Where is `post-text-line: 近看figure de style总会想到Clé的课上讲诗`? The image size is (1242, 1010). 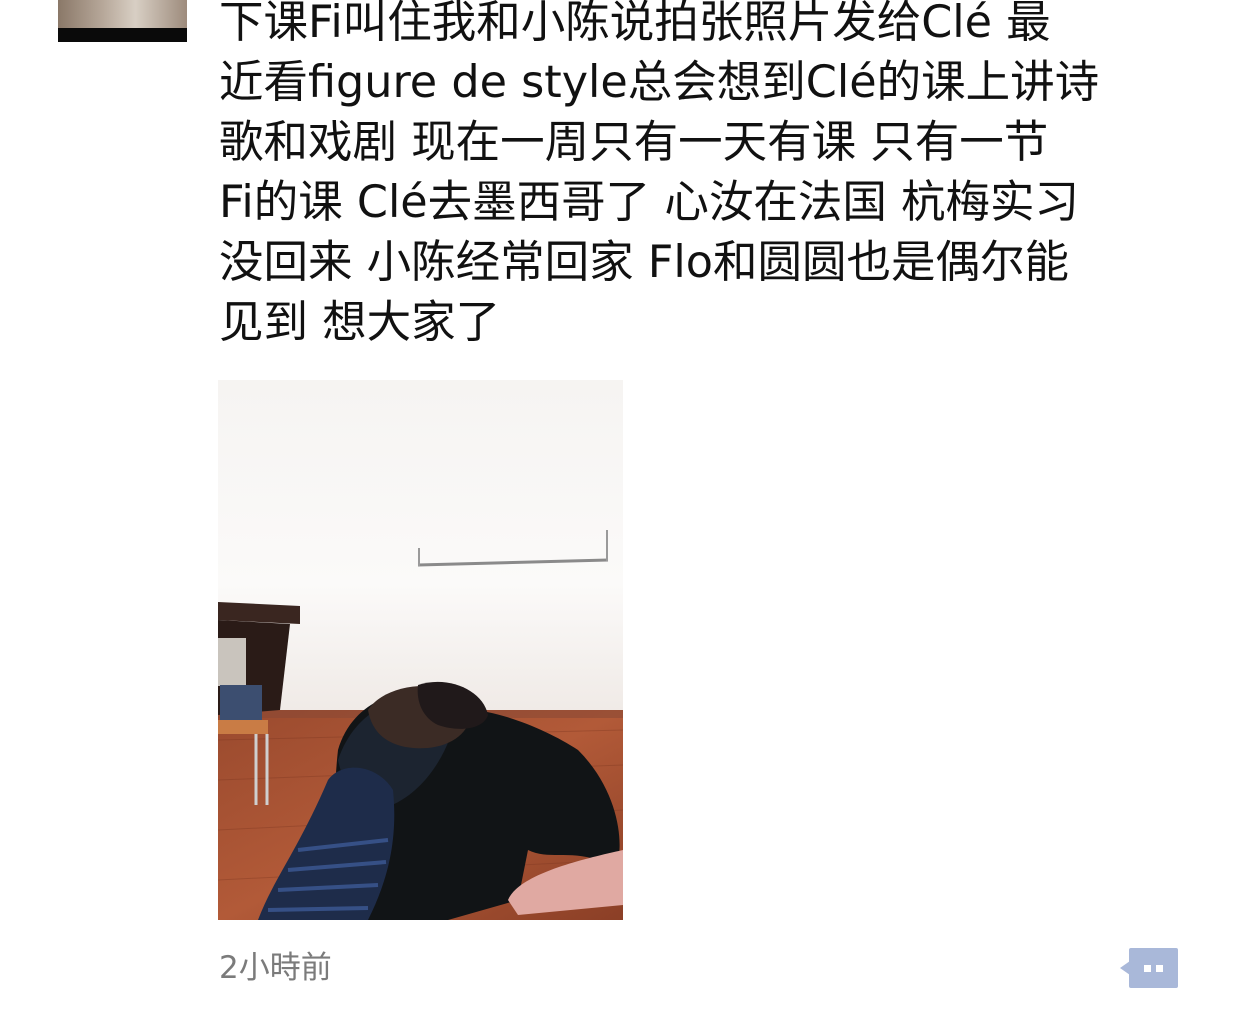 post-text-line: 近看figure de style总会想到Clé的课上讲诗 is located at coordinates (659, 82).